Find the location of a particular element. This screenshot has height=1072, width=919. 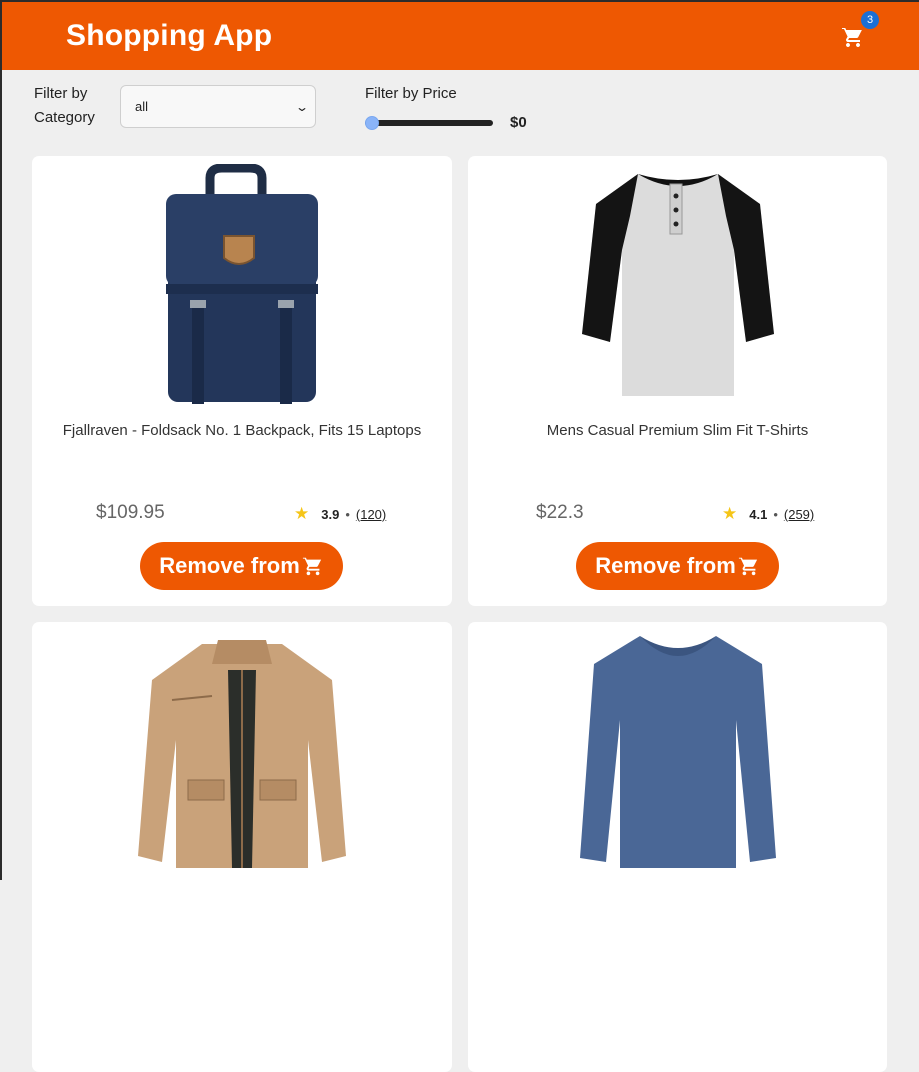

product-image-jacket is located at coordinates (242, 750).